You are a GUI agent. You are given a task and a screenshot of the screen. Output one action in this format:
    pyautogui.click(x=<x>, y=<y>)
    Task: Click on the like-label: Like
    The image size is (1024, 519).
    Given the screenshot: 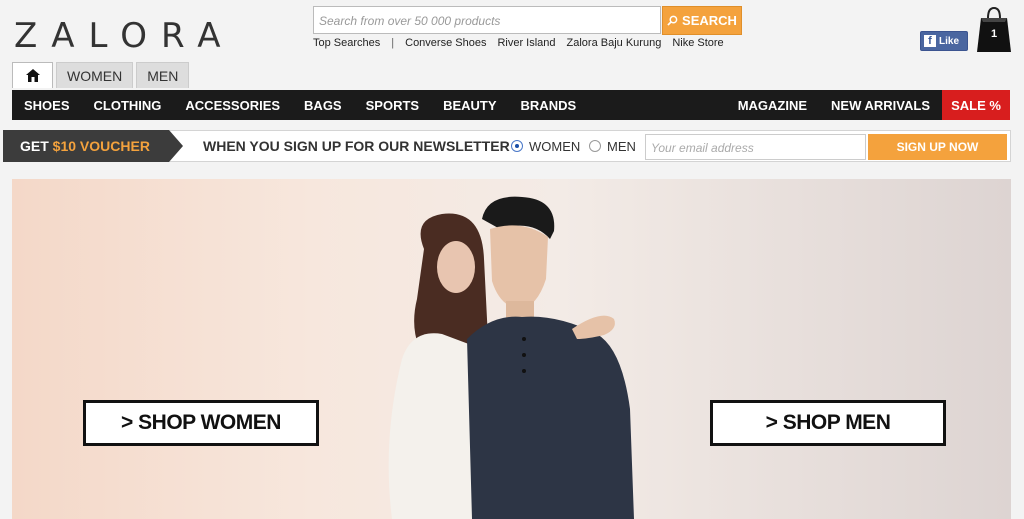 What is the action you would take?
    pyautogui.click(x=949, y=41)
    